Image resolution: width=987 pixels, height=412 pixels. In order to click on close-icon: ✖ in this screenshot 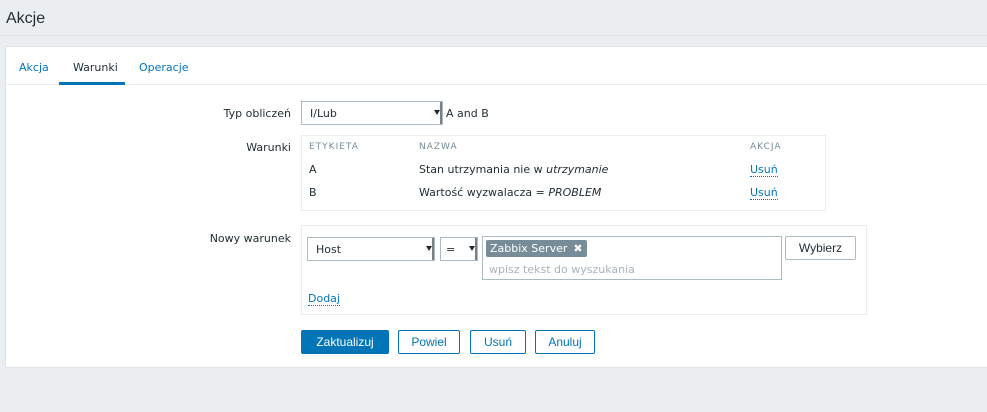, I will do `click(577, 248)`.